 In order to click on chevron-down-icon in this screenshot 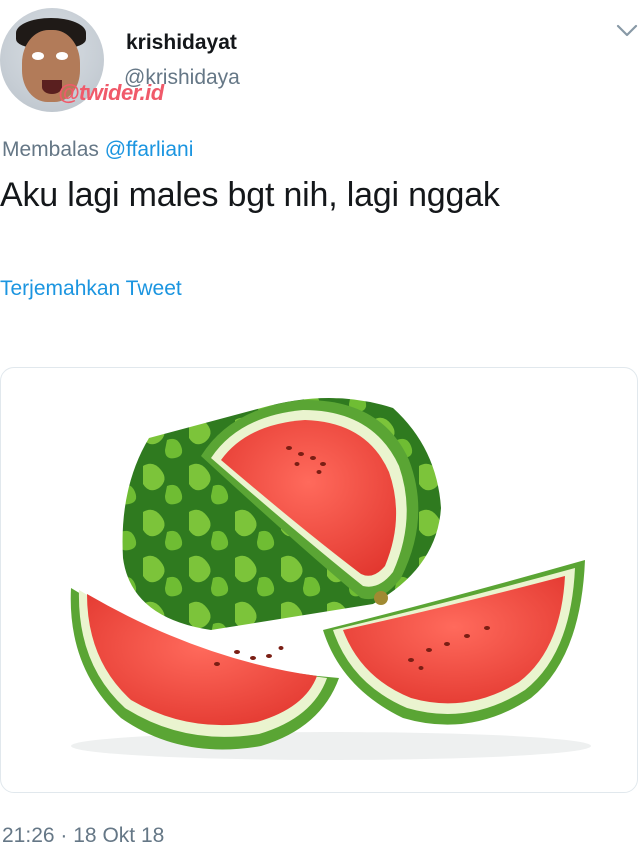, I will do `click(627, 31)`.